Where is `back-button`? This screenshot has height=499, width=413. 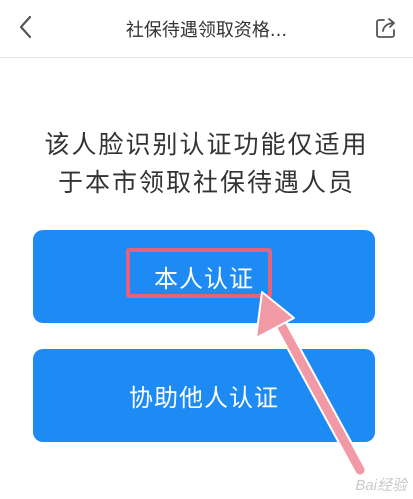
back-button is located at coordinates (25, 27).